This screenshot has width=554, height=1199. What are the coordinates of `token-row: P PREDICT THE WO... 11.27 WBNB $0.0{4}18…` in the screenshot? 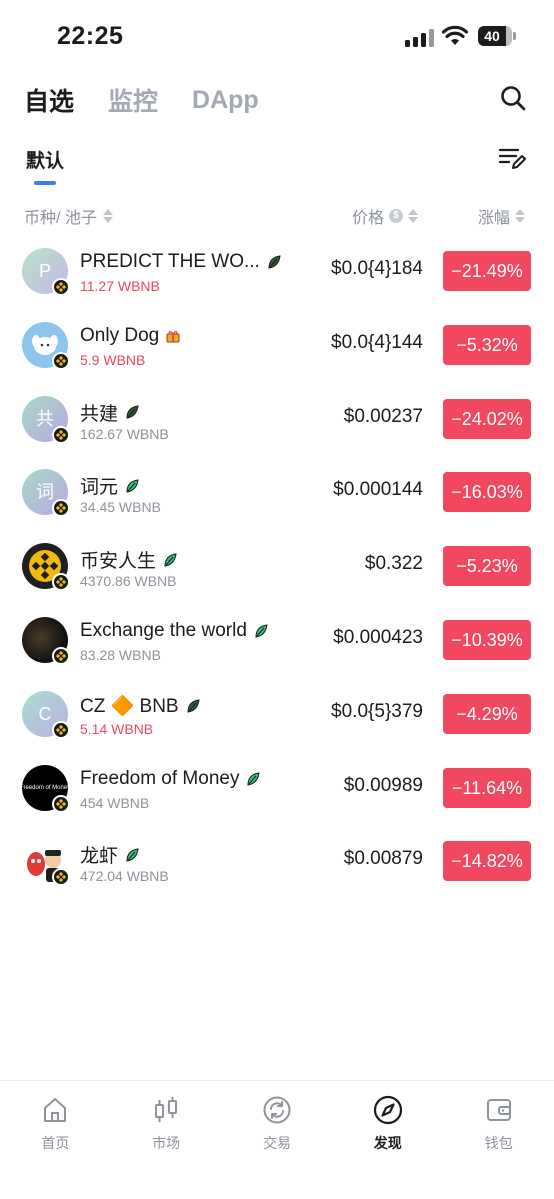 It's located at (277, 271).